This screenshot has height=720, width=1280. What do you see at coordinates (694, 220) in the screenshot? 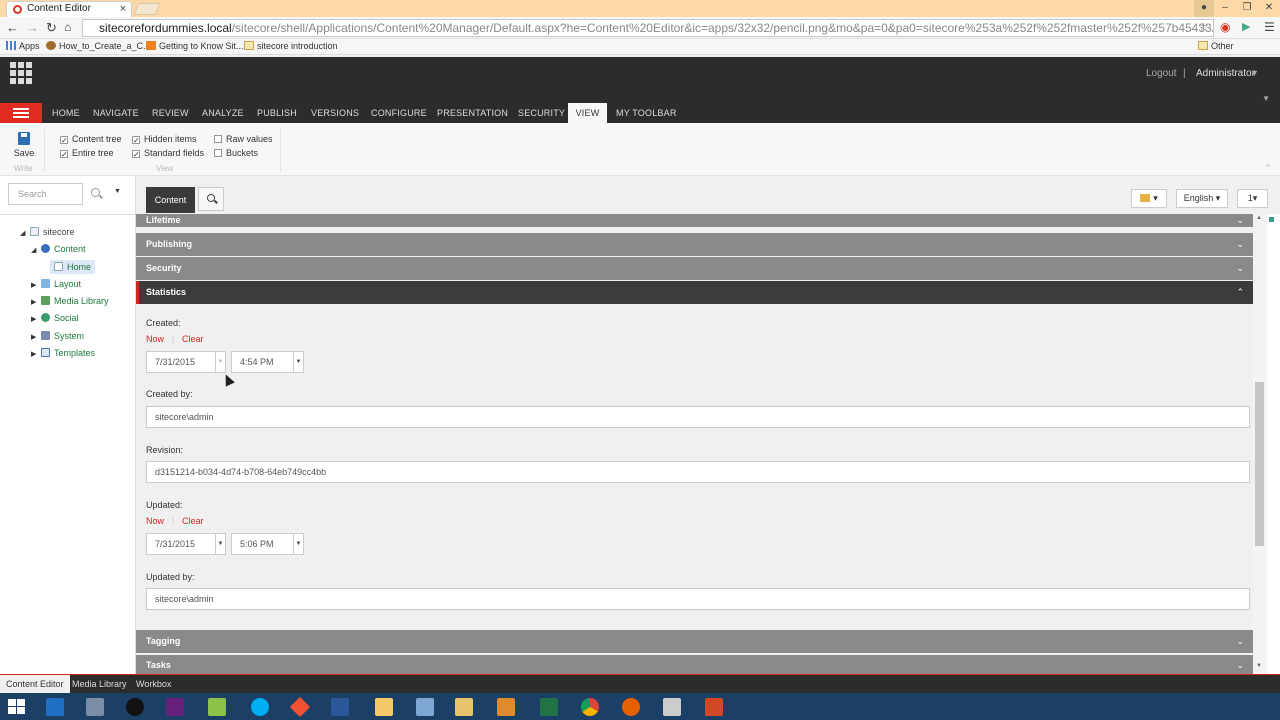
I see `section-lifetime: Lifetime ⌄` at bounding box center [694, 220].